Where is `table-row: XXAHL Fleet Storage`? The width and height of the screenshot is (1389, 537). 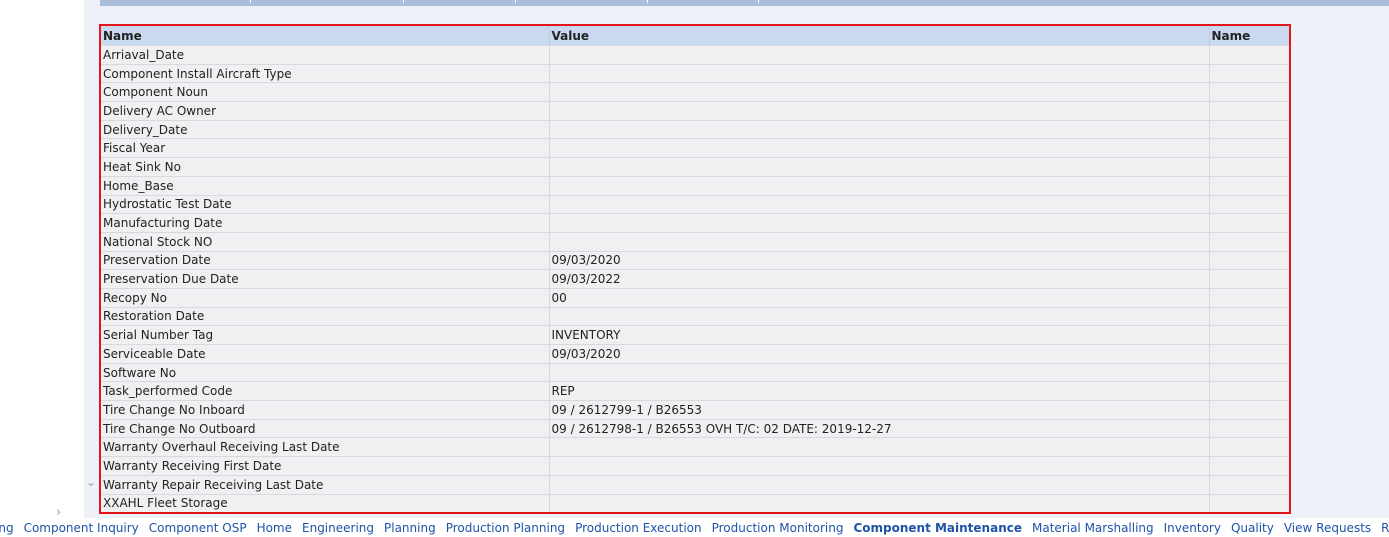 table-row: XXAHL Fleet Storage is located at coordinates (695, 502).